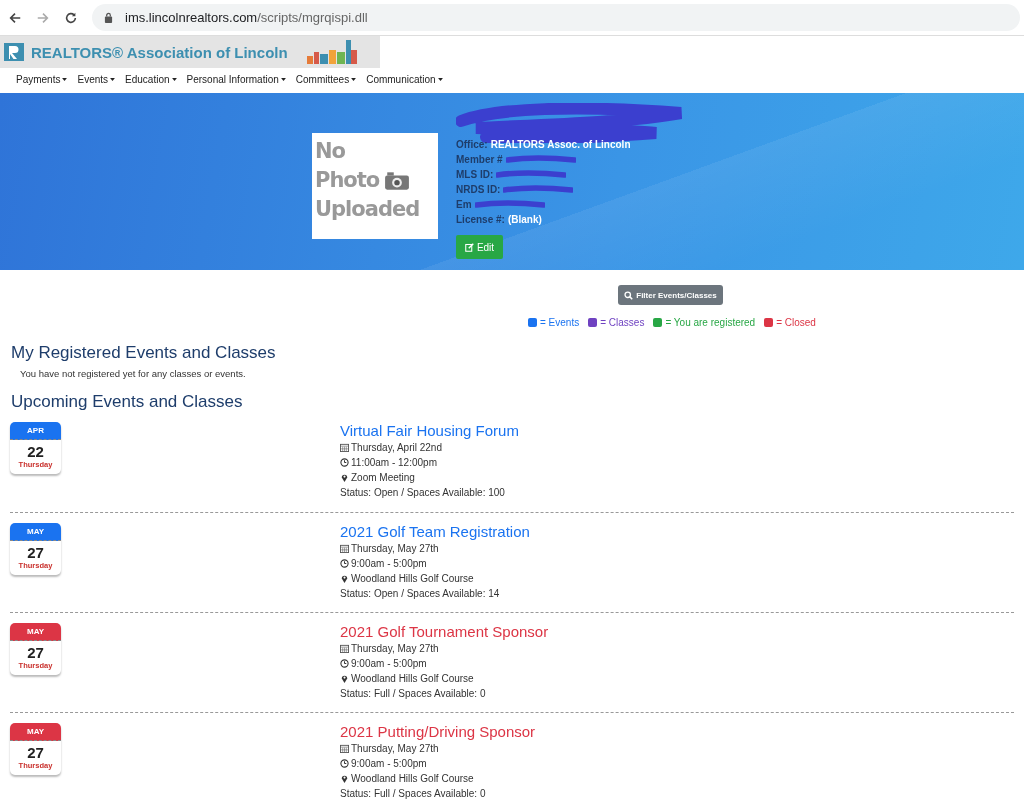 The image size is (1024, 809). Describe the element at coordinates (556, 17) in the screenshot. I see `address-bar: ims.lincolnrealtors.com/scripts/mgrqispi.dll` at that location.